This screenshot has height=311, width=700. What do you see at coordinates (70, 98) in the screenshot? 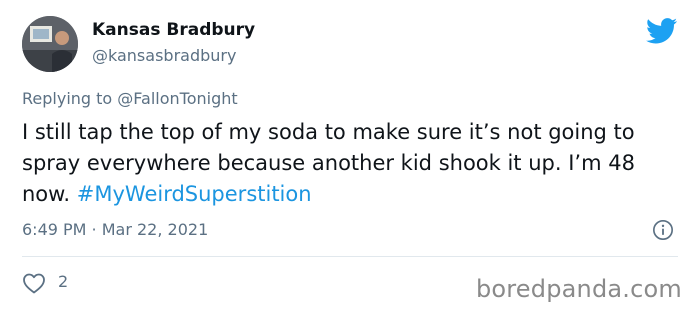
I see `reply-prefix: Replying to` at bounding box center [70, 98].